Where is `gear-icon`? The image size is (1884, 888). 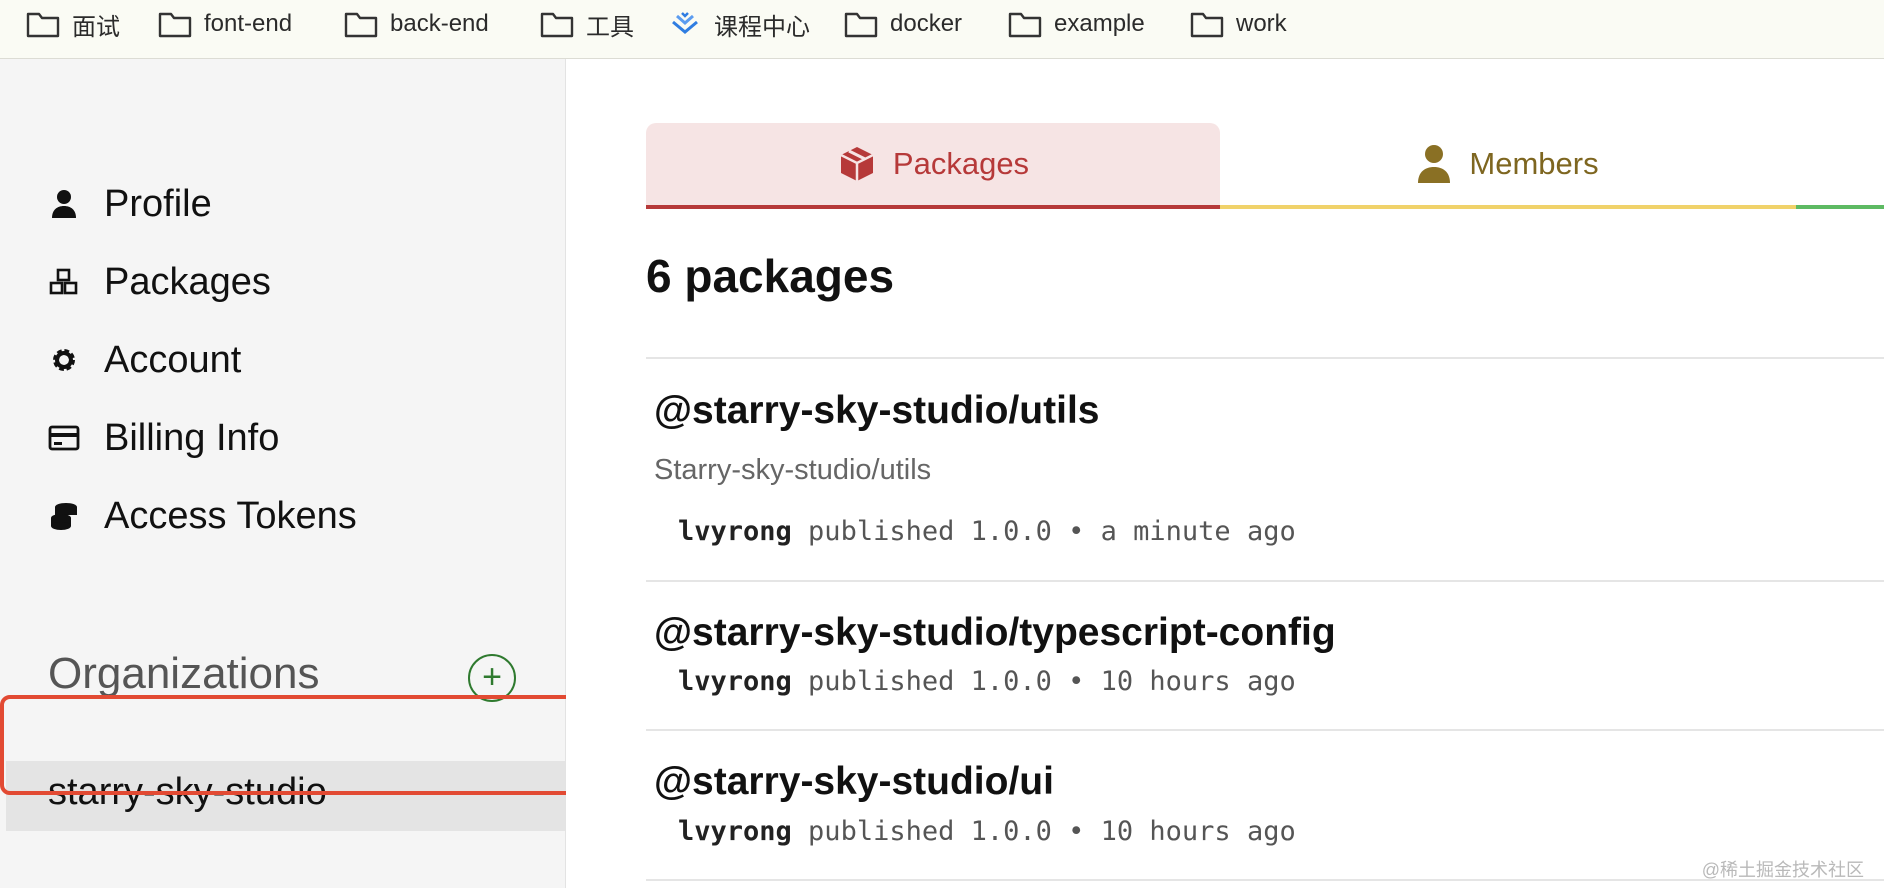
gear-icon is located at coordinates (64, 360).